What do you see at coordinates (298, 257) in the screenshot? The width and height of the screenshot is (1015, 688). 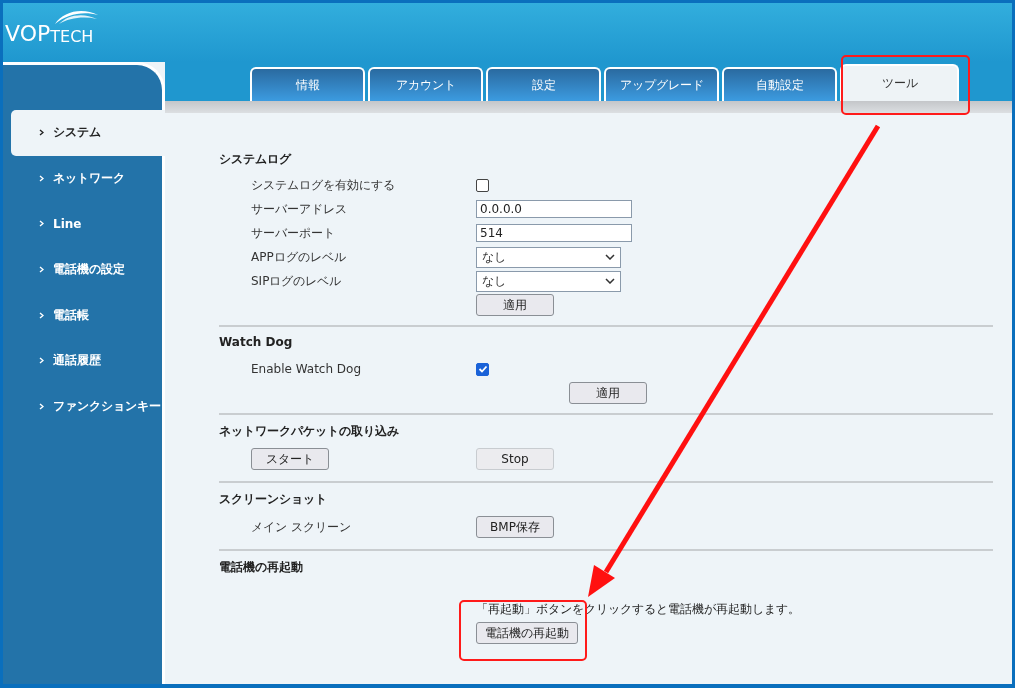 I see `field-label: APPログのレベル` at bounding box center [298, 257].